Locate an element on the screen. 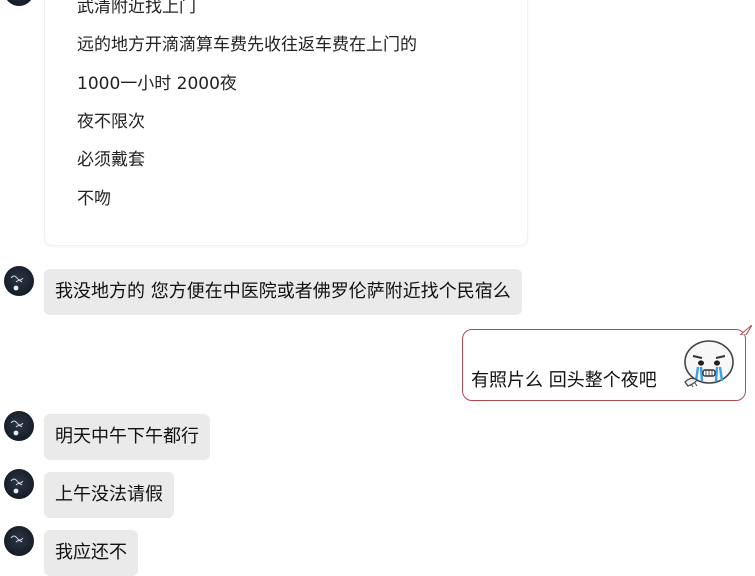  card-line: 夜不限次 is located at coordinates (111, 122).